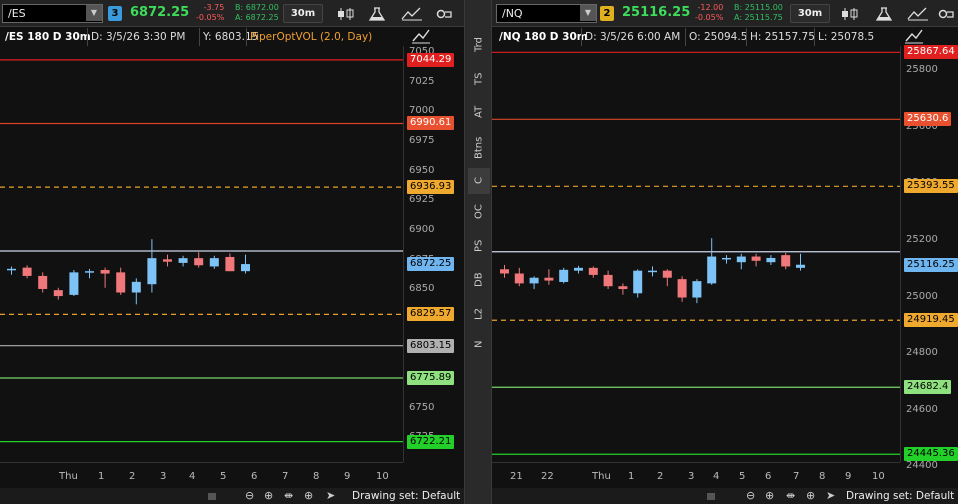 This screenshot has height=504, width=958. What do you see at coordinates (422, 229) in the screenshot?
I see `price-axis-tick: 6900` at bounding box center [422, 229].